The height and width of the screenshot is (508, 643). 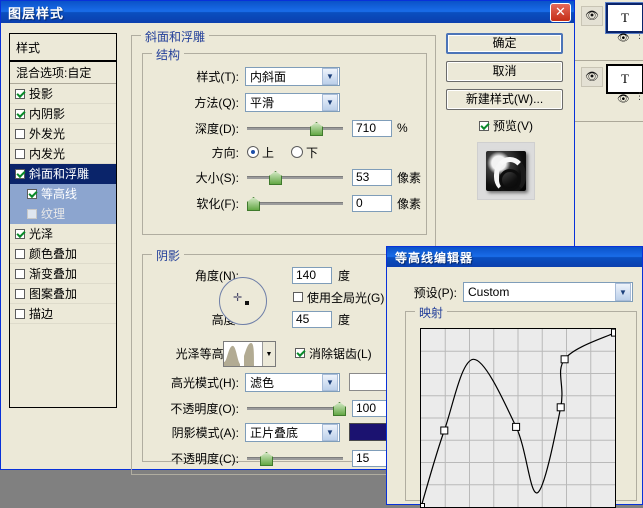 What do you see at coordinates (504, 43) in the screenshot?
I see `ok-button: 确定` at bounding box center [504, 43].